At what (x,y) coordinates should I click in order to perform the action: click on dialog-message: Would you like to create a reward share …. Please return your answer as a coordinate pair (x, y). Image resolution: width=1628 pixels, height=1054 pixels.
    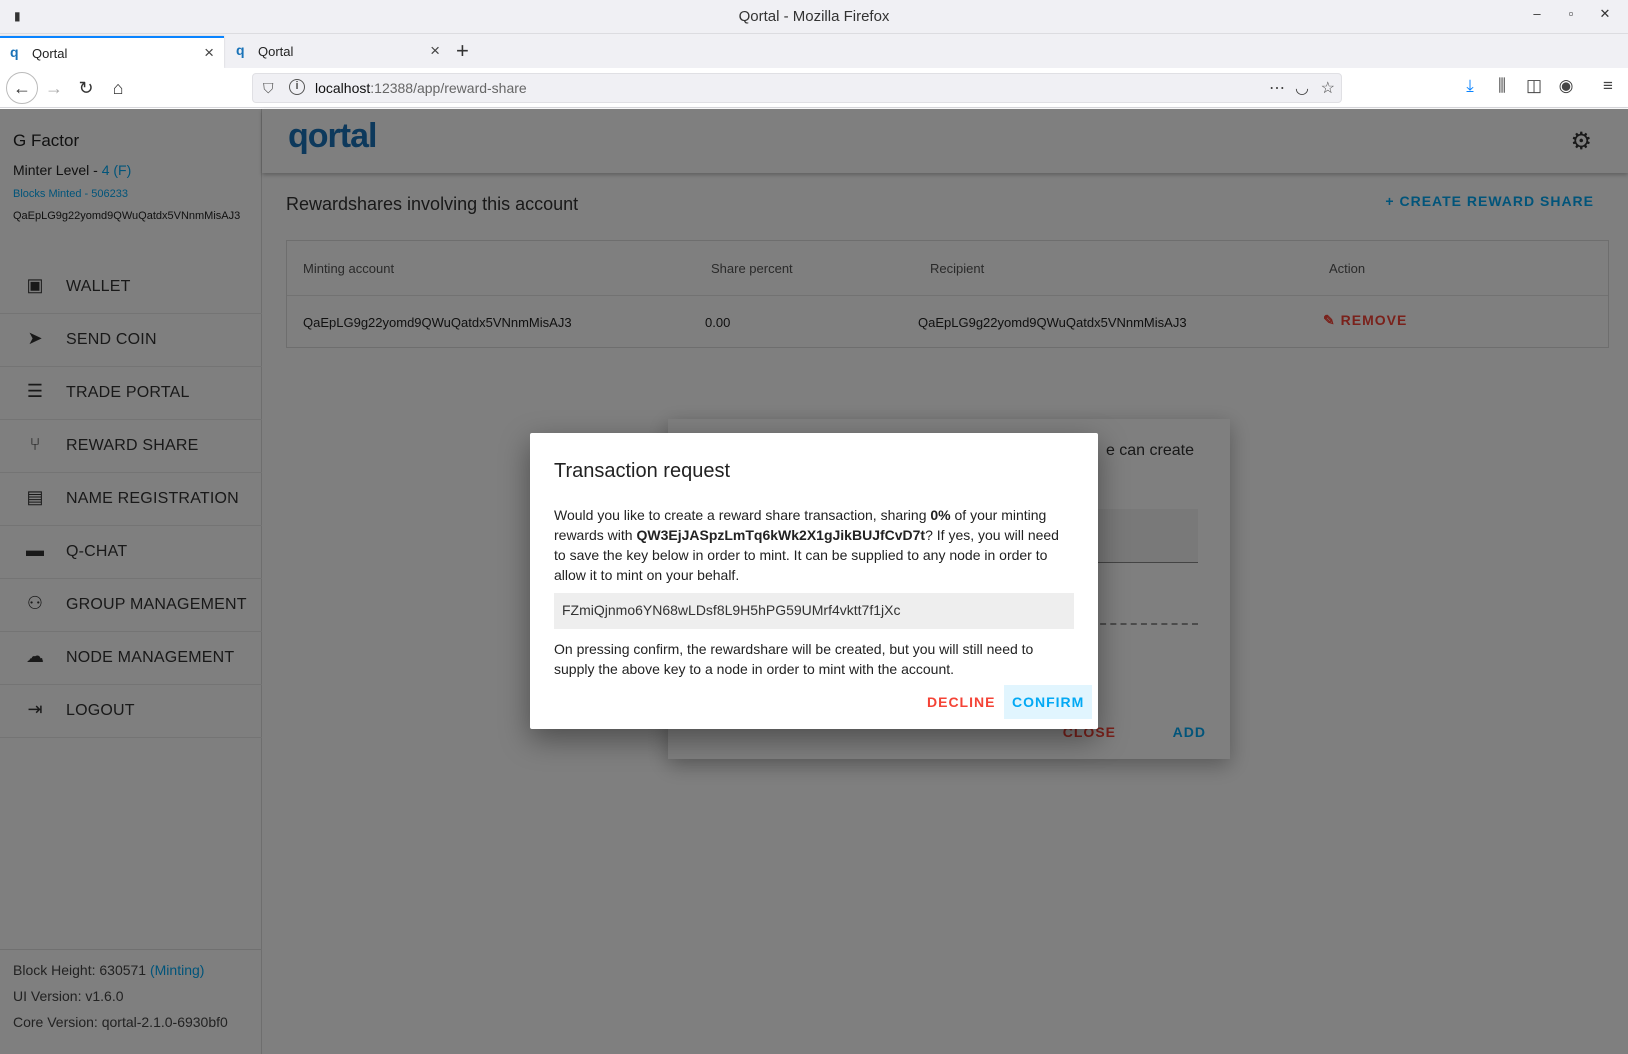
    Looking at the image, I should click on (814, 545).